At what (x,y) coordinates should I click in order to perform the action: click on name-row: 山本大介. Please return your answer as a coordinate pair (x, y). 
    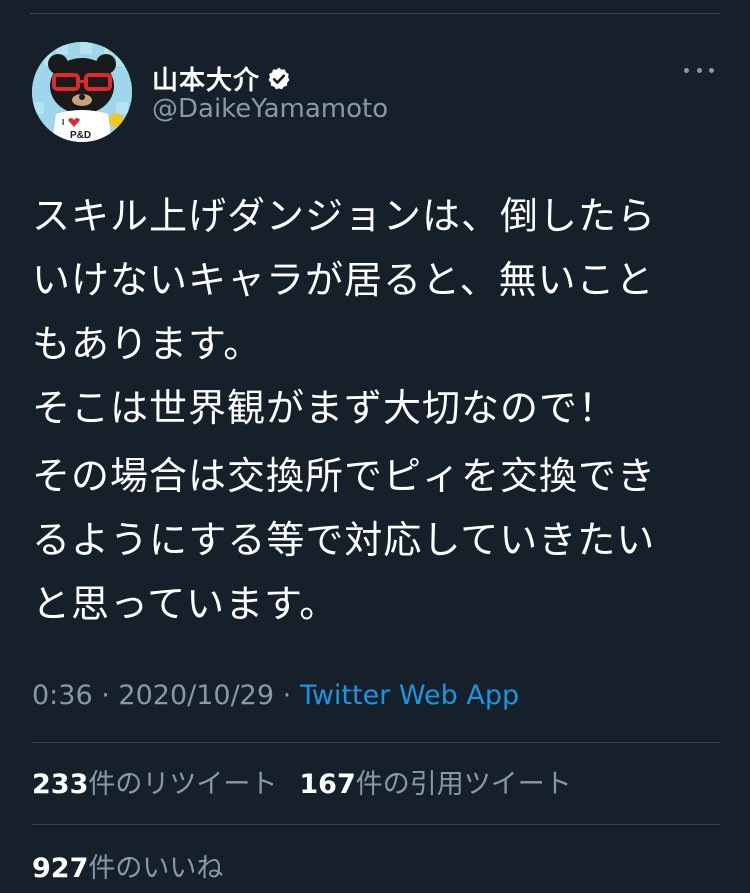
    Looking at the image, I should click on (222, 78).